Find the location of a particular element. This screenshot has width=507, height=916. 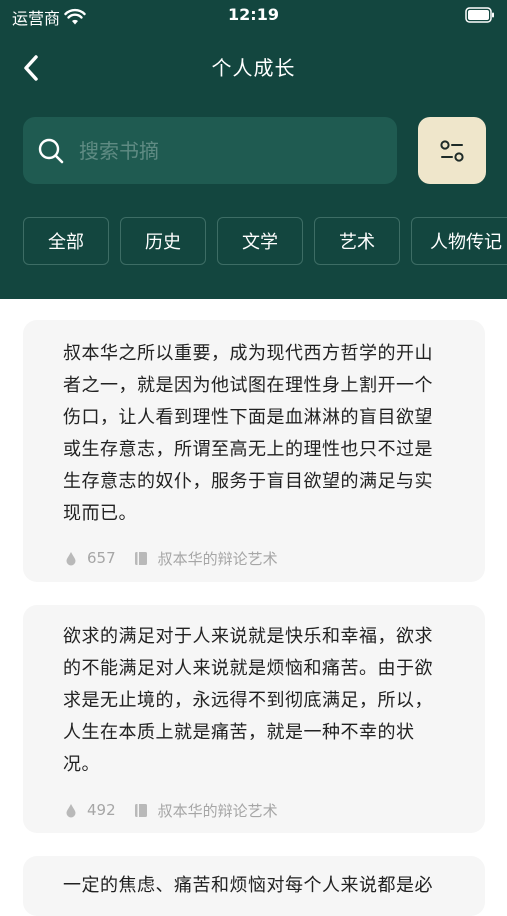

battery-icon is located at coordinates (479, 15).